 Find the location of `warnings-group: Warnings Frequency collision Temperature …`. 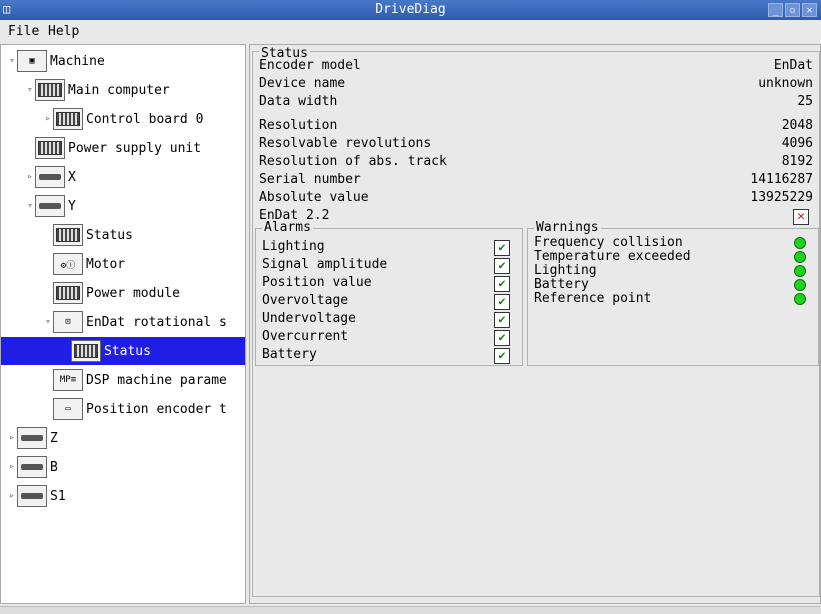

warnings-group: Warnings Frequency collision Temperature … is located at coordinates (673, 293).